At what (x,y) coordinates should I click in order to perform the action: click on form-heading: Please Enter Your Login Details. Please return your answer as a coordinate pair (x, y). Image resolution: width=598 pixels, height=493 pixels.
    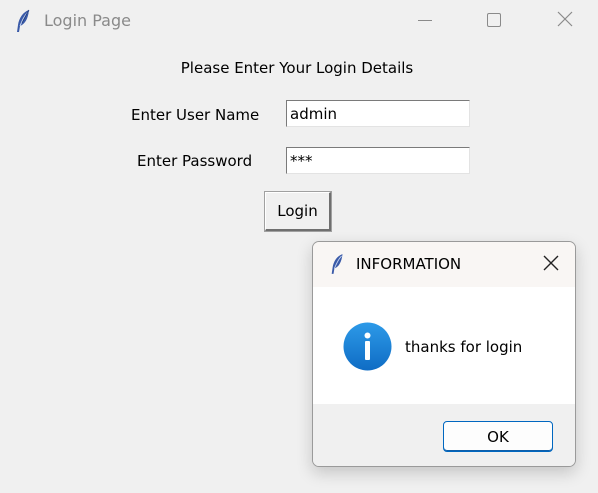
    Looking at the image, I should click on (297, 68).